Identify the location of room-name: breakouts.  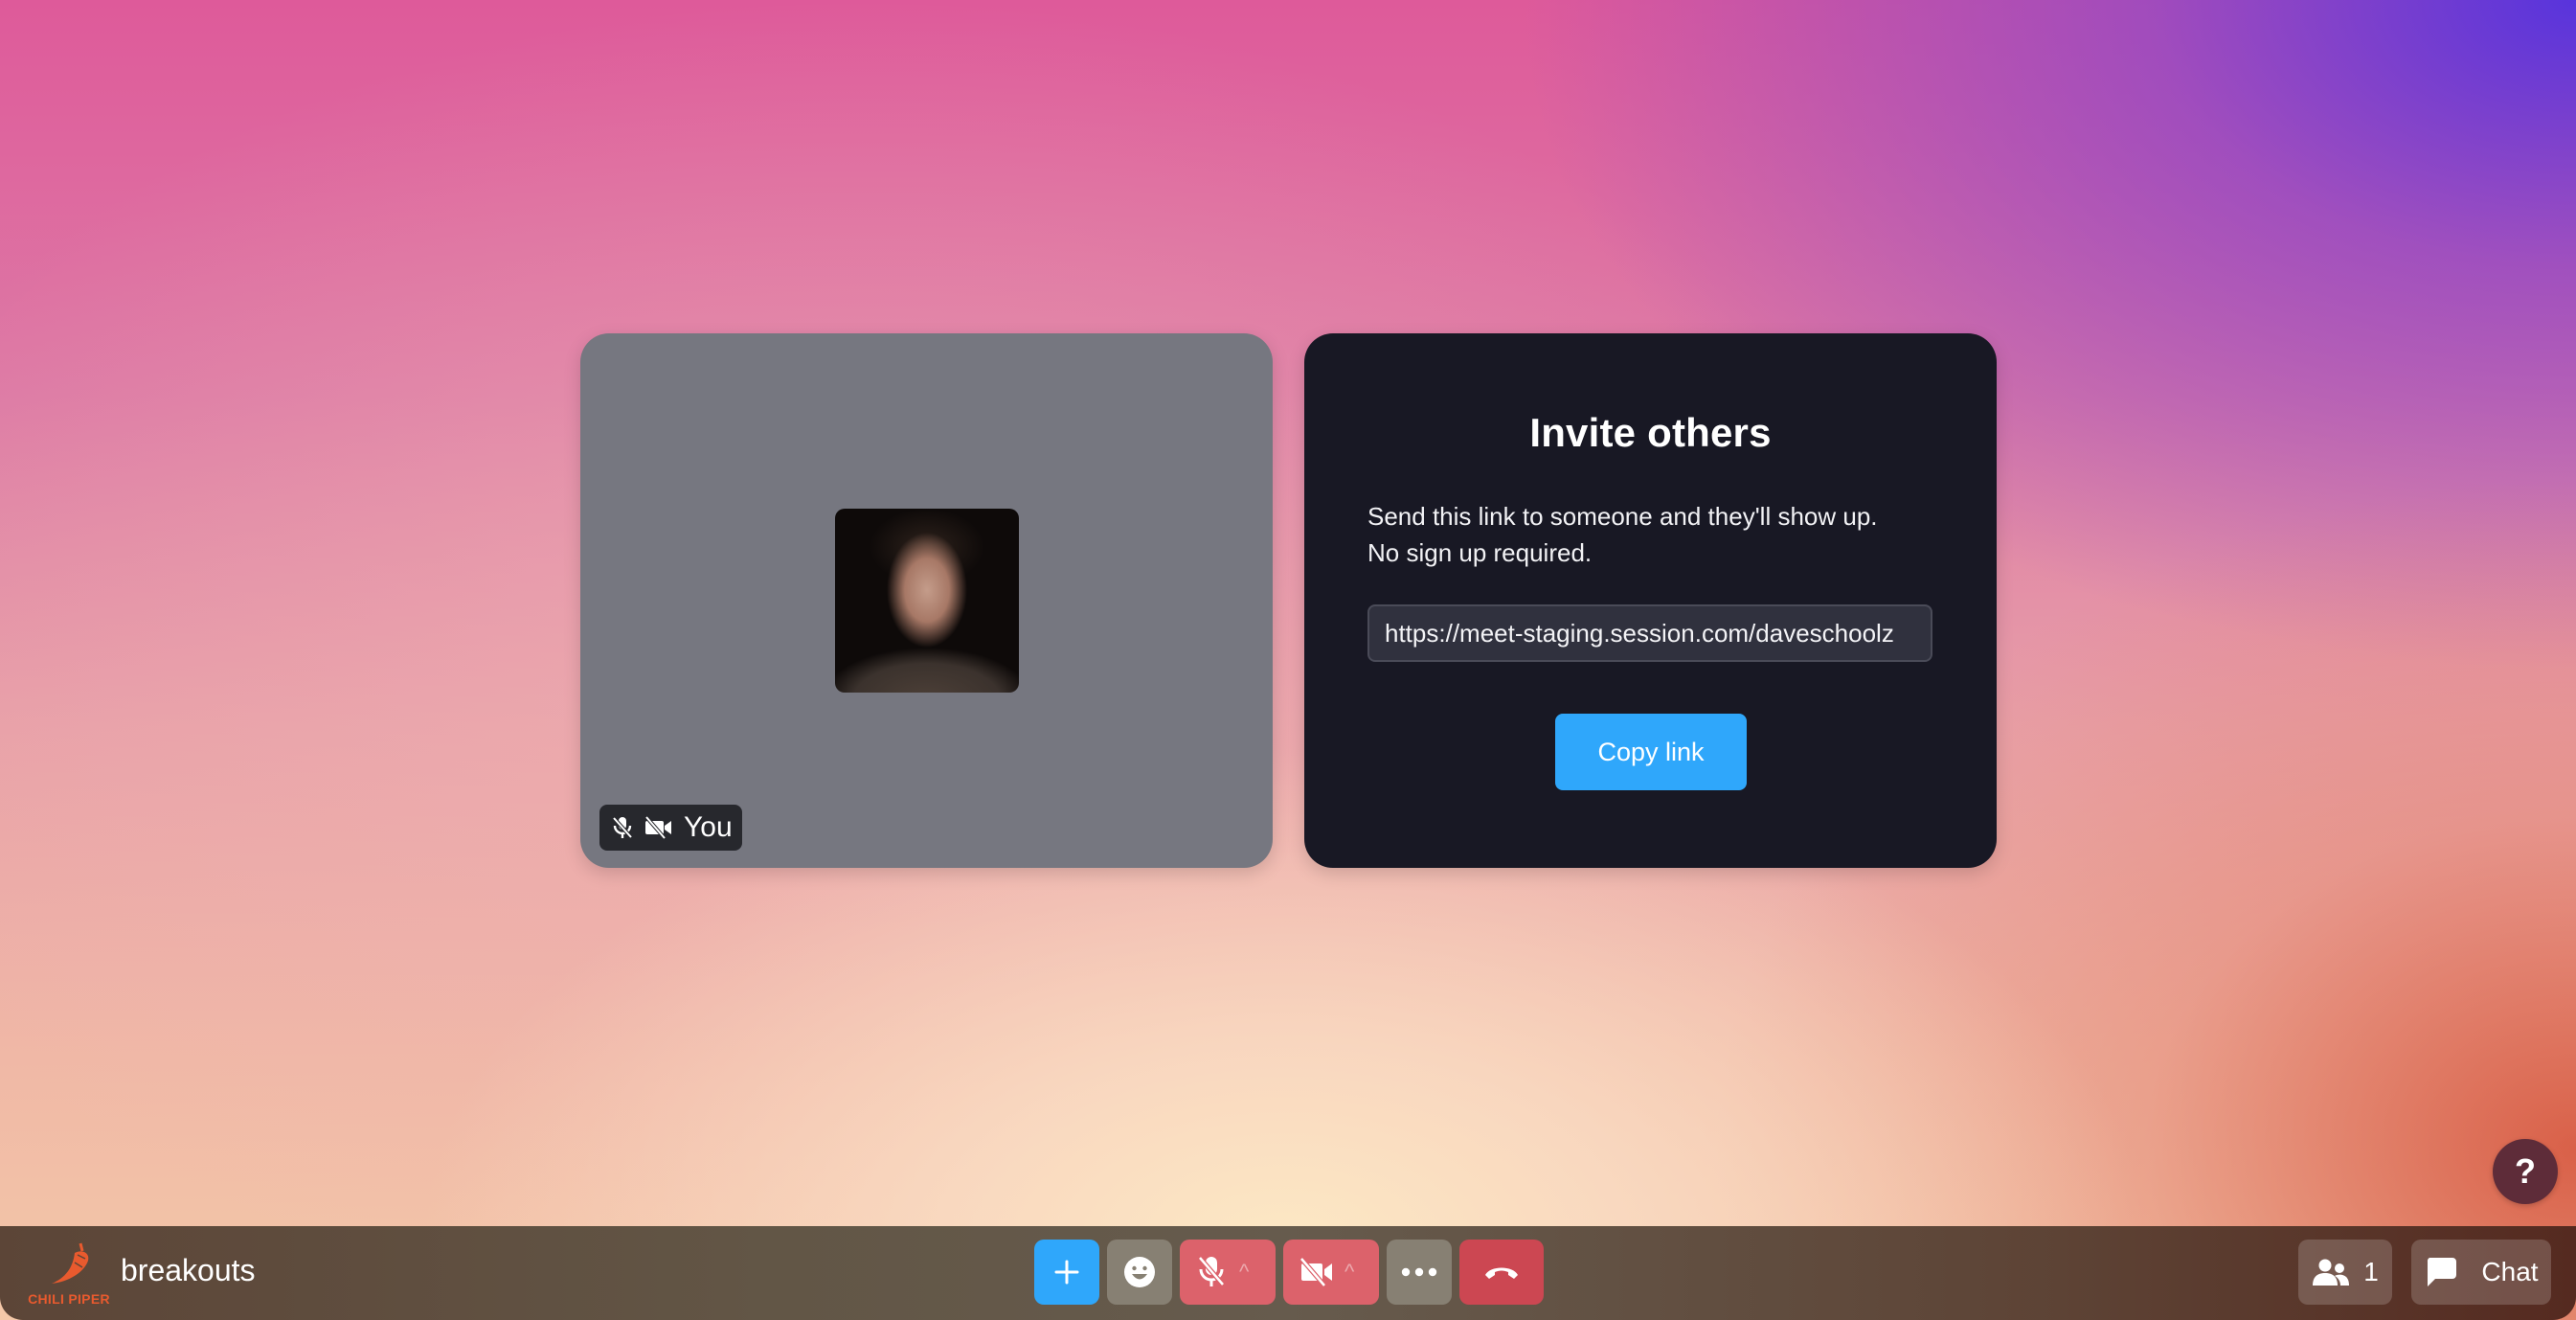
(188, 1270).